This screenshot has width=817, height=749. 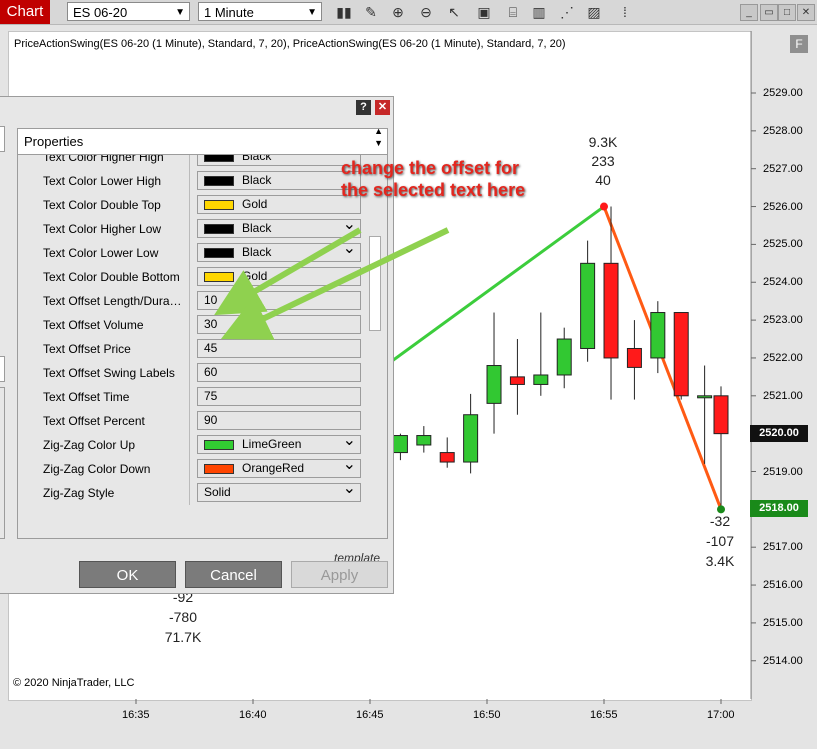 I want to click on annotation-arrows, so click(x=332, y=283).